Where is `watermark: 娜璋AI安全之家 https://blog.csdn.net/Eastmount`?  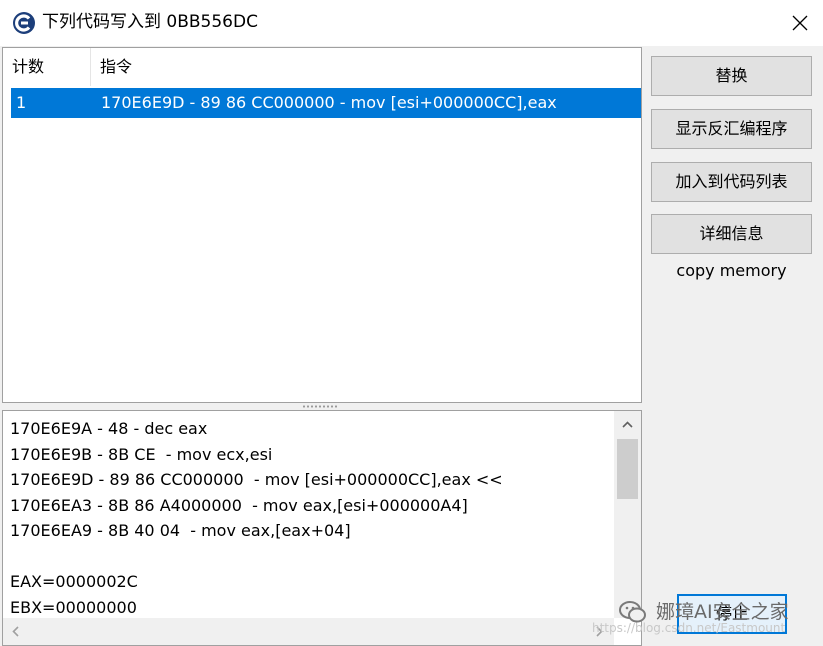
watermark: 娜璋AI安全之家 https://blog.csdn.net/Eastmount is located at coordinates (707, 618).